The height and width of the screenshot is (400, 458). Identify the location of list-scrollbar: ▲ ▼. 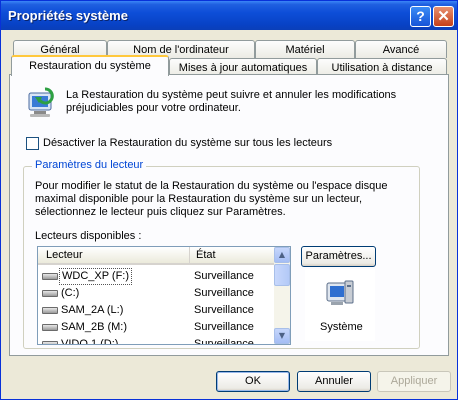
(282, 295).